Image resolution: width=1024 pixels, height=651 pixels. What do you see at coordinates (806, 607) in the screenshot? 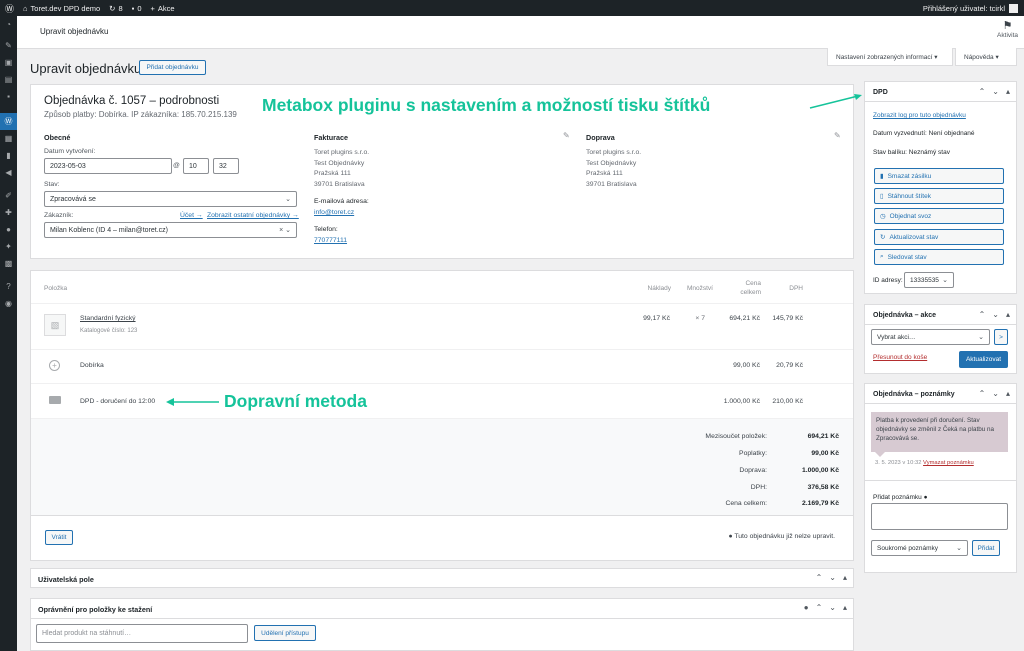
I see `help-icon: ●` at bounding box center [806, 607].